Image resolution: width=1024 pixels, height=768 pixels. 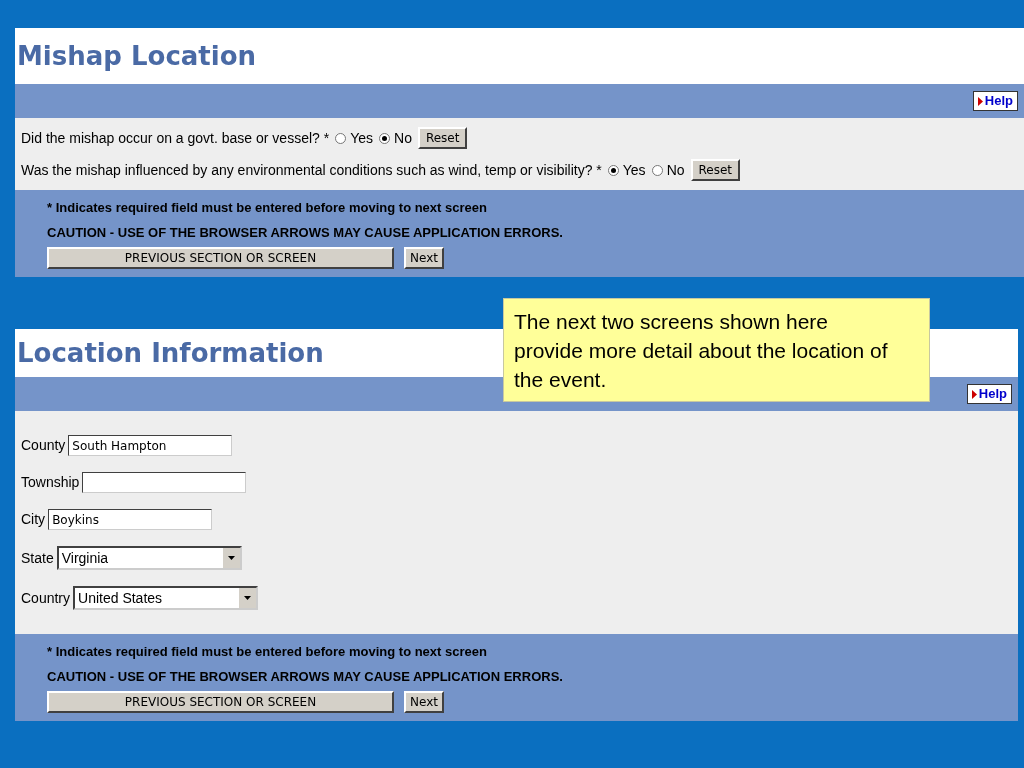 I want to click on field-label: Township, so click(x=50, y=482).